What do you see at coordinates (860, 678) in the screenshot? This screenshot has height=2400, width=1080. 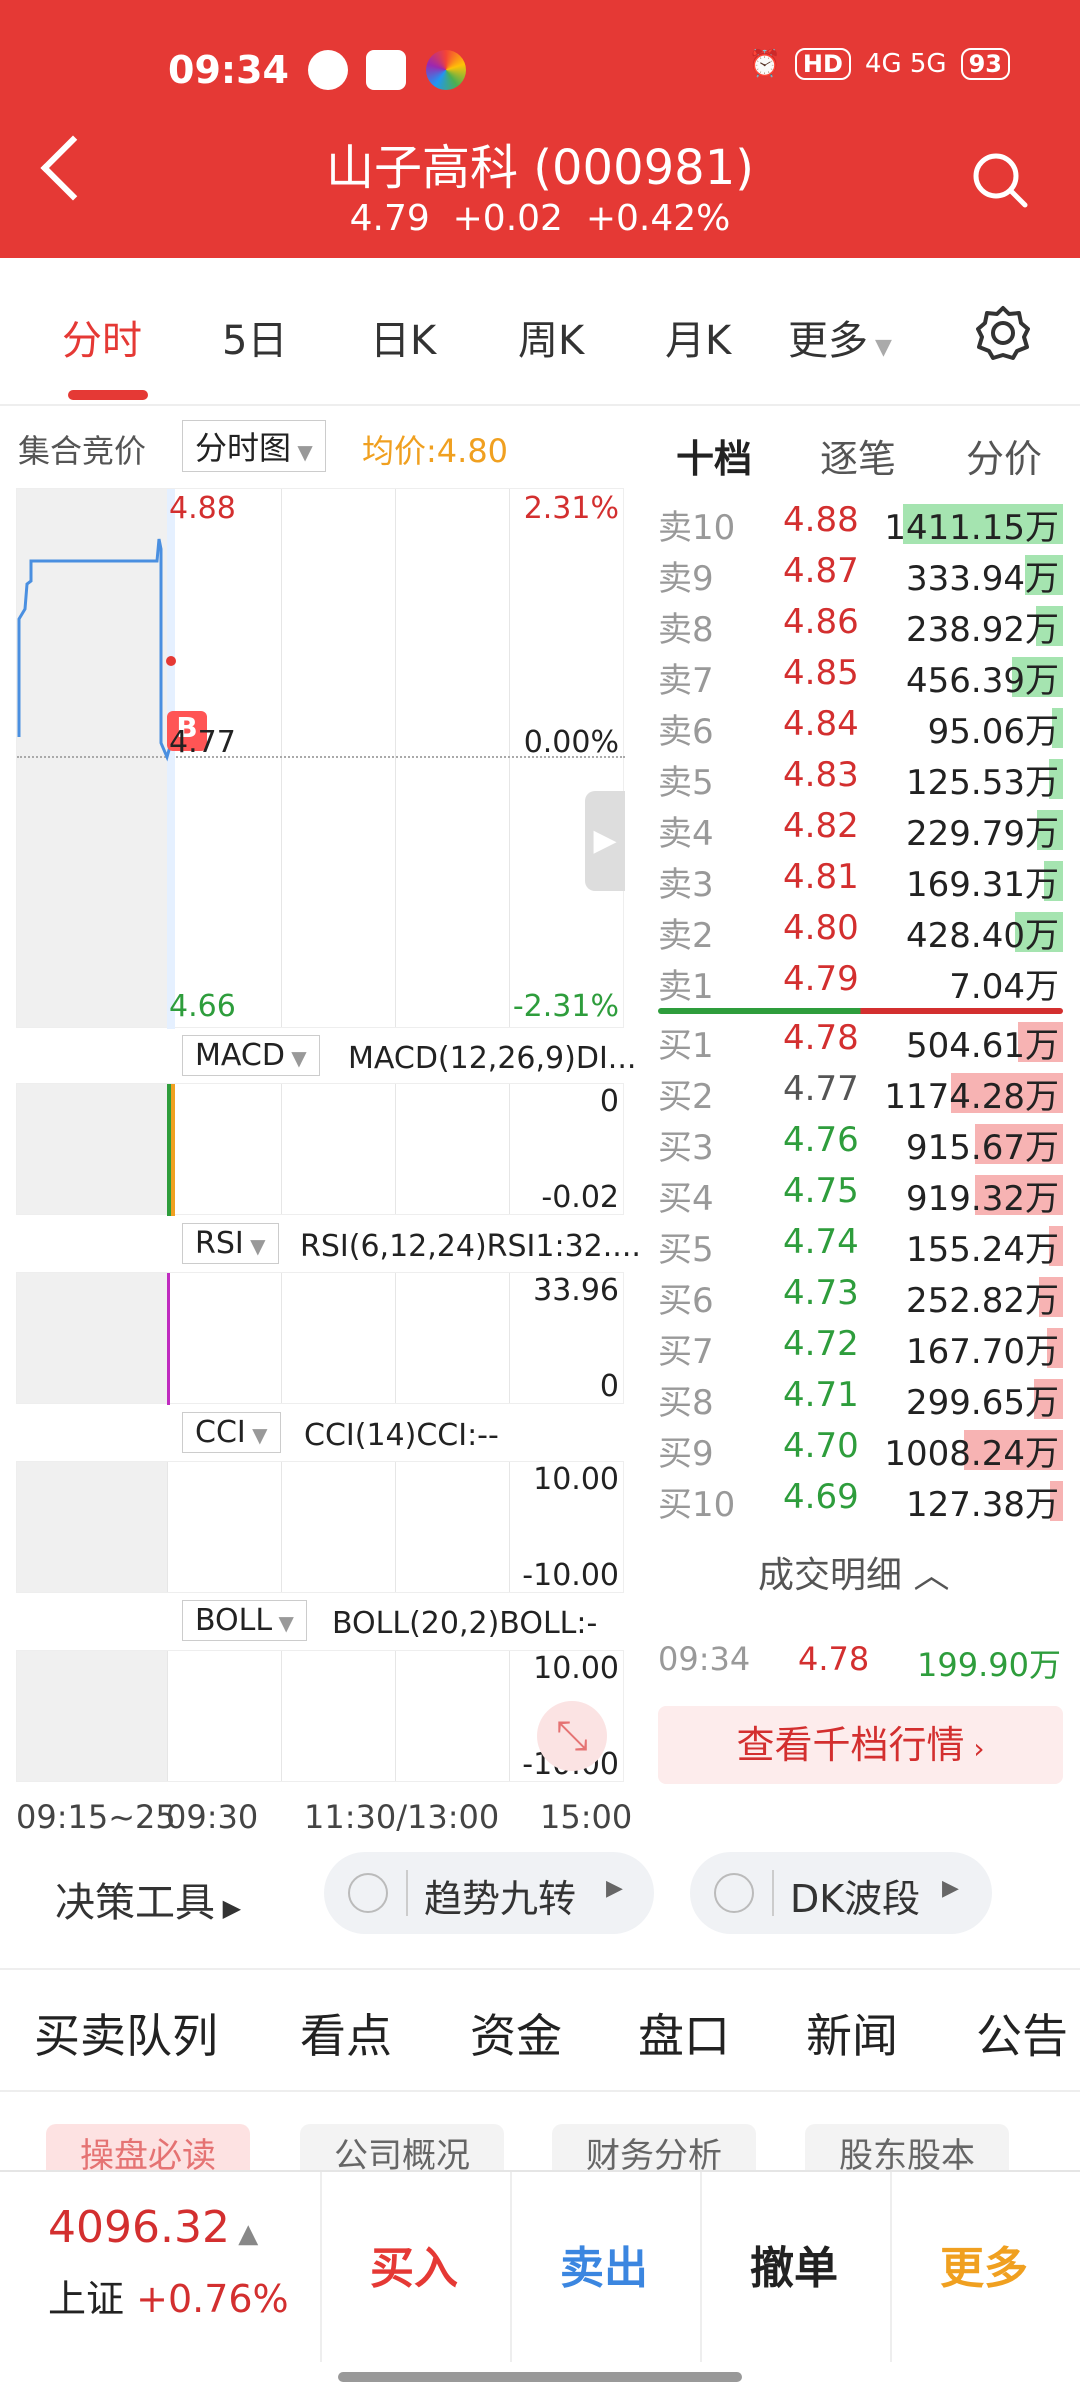 I see `ask-row: 卖7 4.85 456.39万` at bounding box center [860, 678].